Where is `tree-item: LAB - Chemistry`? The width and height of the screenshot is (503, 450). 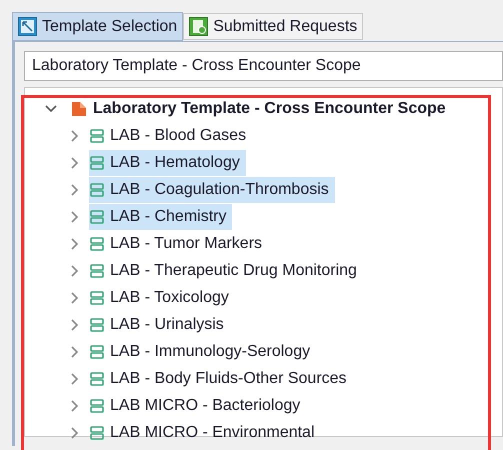 tree-item: LAB - Chemistry is located at coordinates (160, 217).